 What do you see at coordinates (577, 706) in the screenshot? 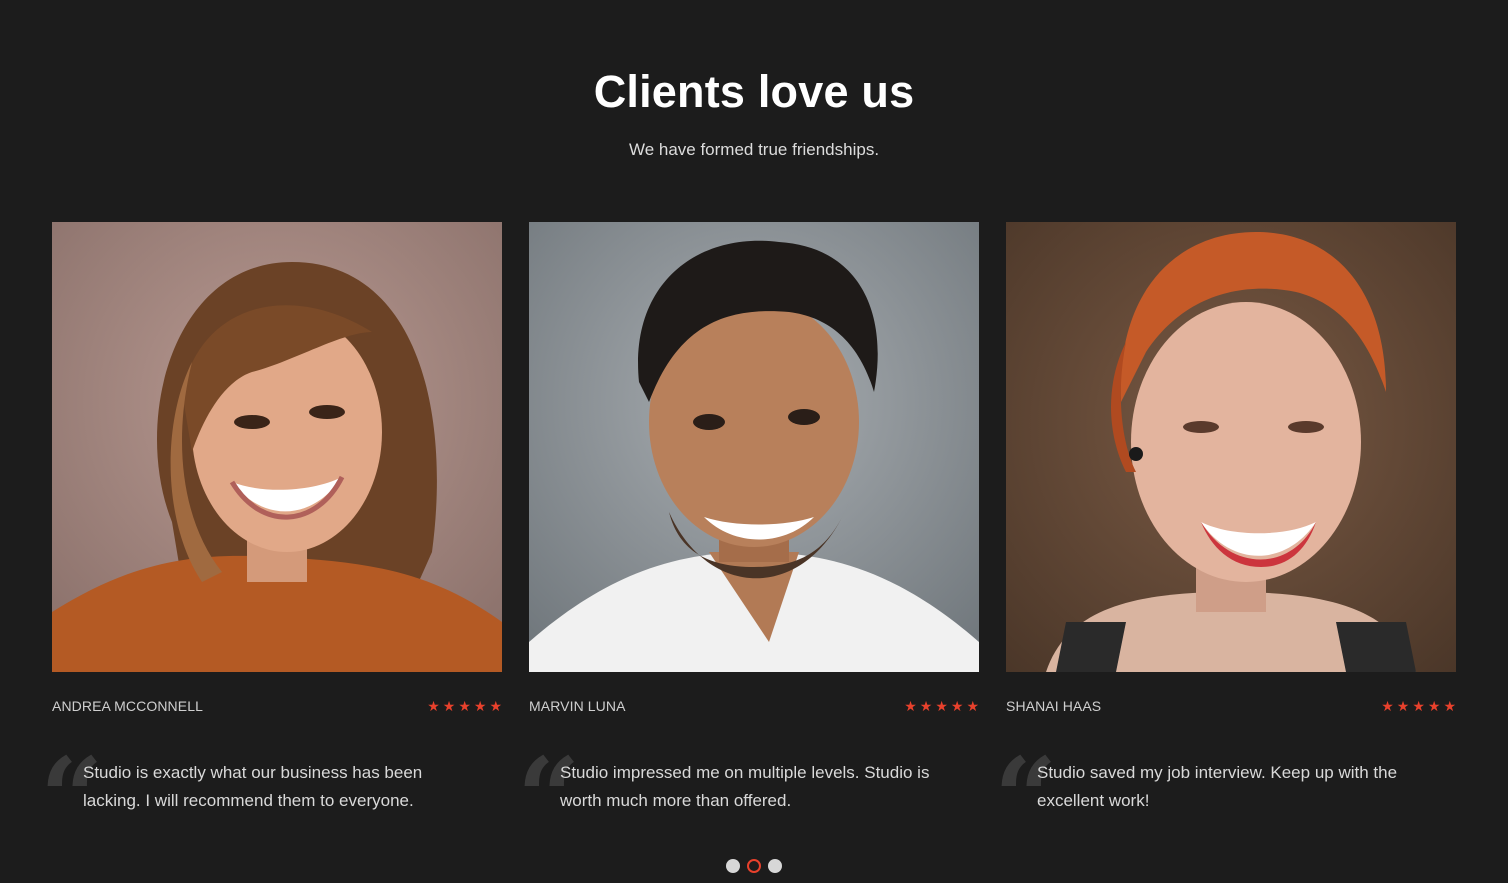
I see `client-name: MARVIN LUNA` at bounding box center [577, 706].